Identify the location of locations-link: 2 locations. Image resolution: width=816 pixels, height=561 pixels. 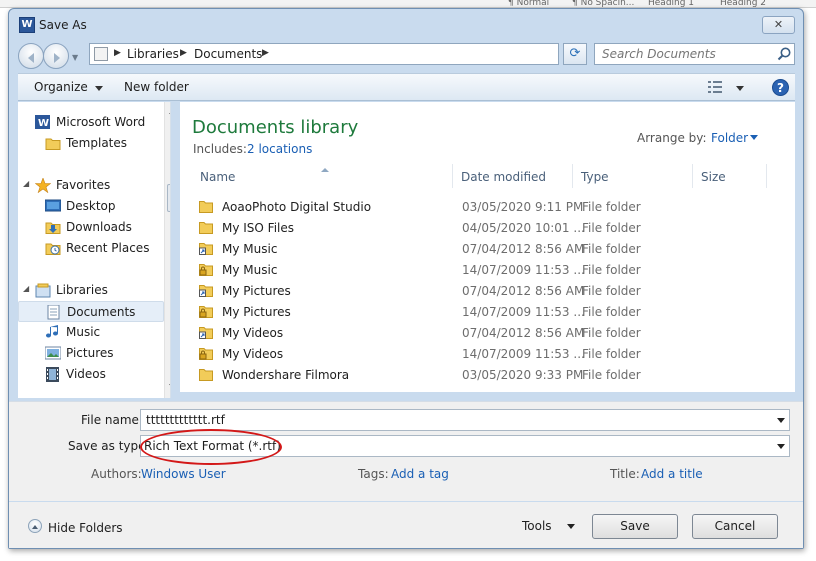
(279, 149).